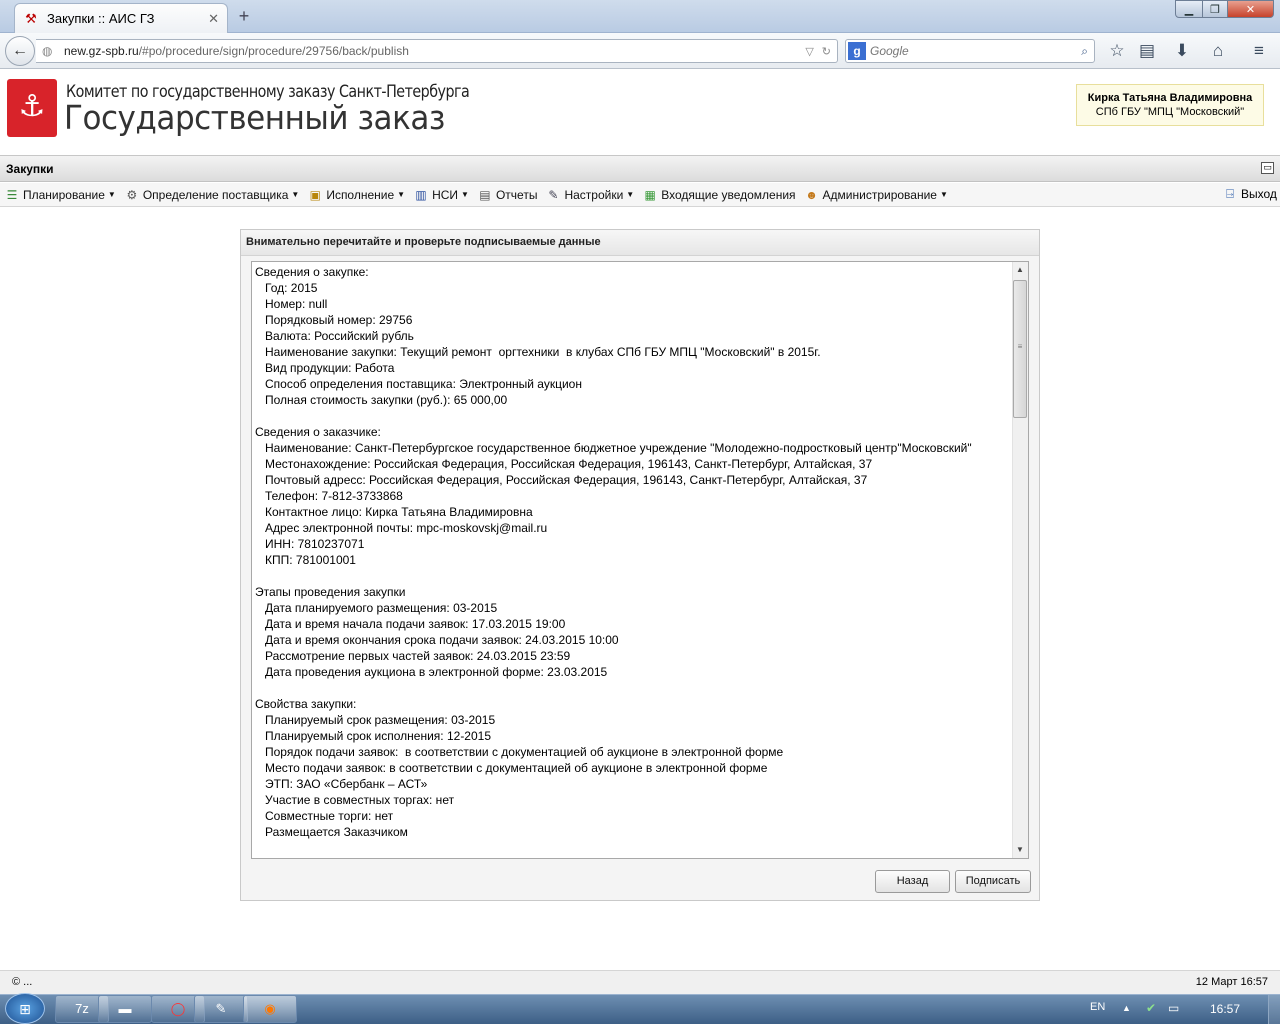  Describe the element at coordinates (993, 881) in the screenshot. I see `sign-button: Подписать` at that location.